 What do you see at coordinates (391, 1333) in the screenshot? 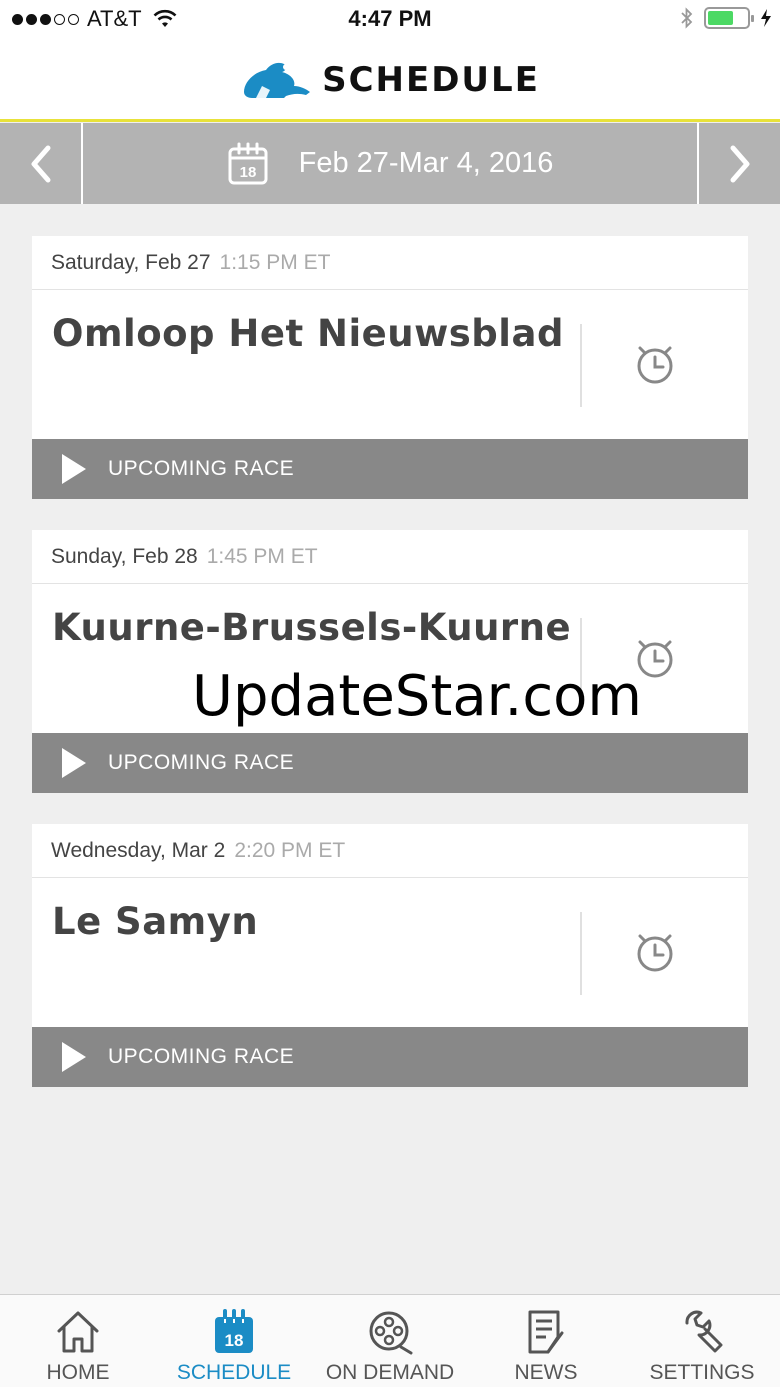
I see `film-reel-icon` at bounding box center [391, 1333].